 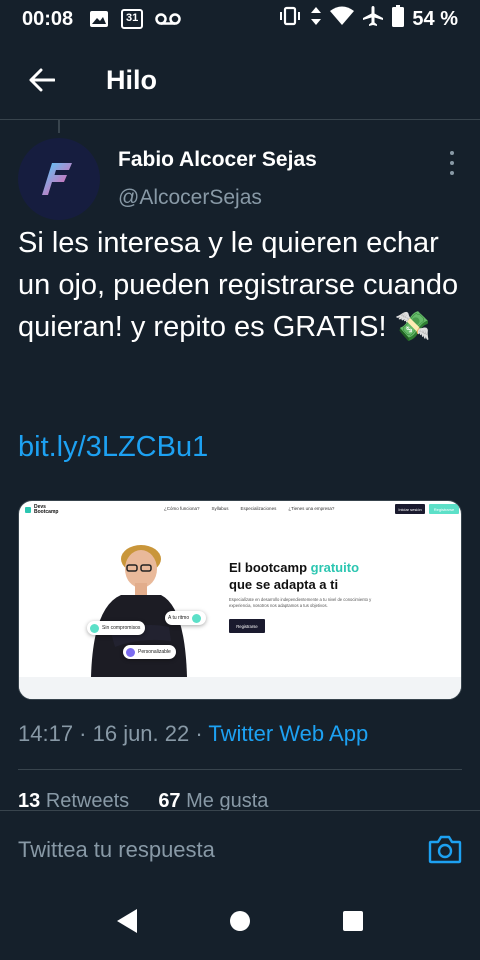 What do you see at coordinates (240, 19) in the screenshot?
I see `status-bar: 00:08 31 54 %` at bounding box center [240, 19].